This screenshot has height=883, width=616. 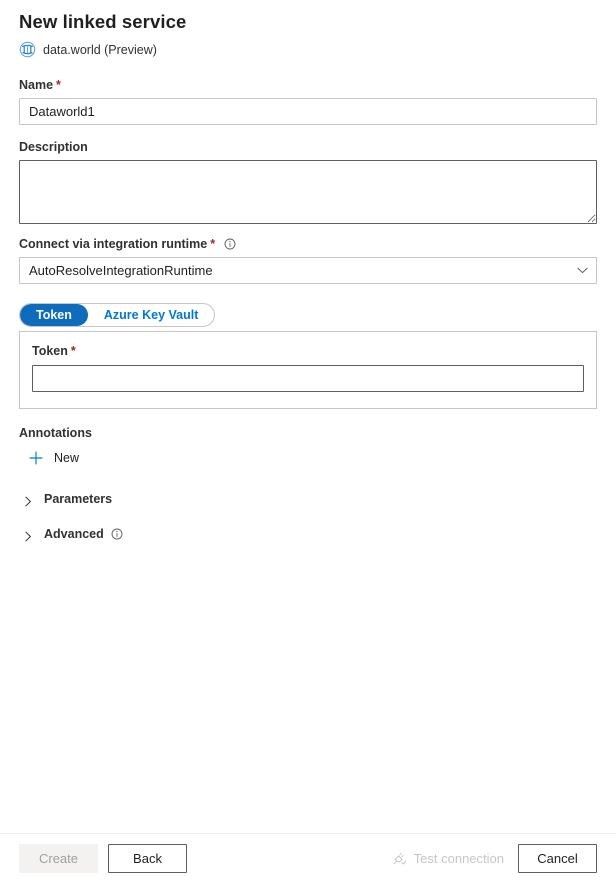 What do you see at coordinates (458, 858) in the screenshot?
I see `test-connection-label: Test connection` at bounding box center [458, 858].